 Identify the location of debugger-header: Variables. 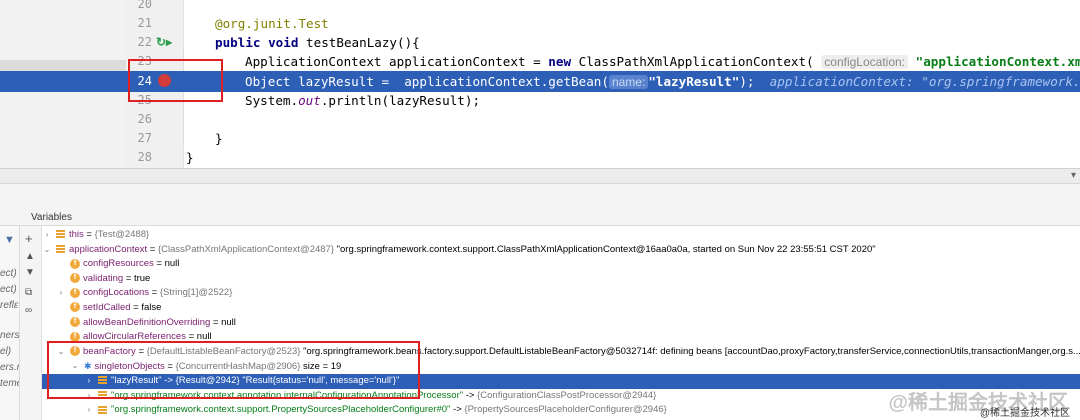
(540, 205).